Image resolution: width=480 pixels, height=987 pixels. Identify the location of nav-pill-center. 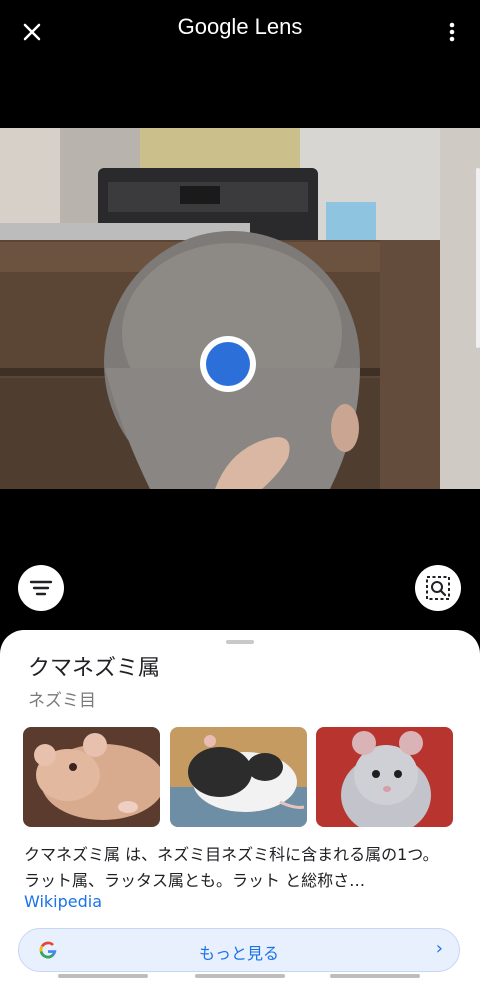
(240, 976).